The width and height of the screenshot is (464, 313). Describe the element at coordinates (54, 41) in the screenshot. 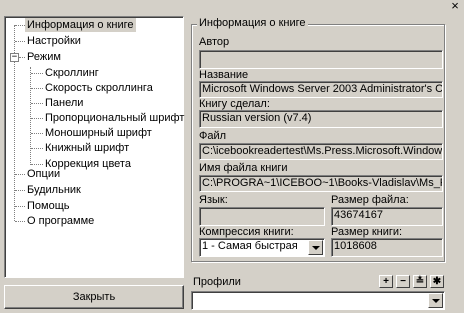

I see `tree-item-settings: Настройки` at that location.